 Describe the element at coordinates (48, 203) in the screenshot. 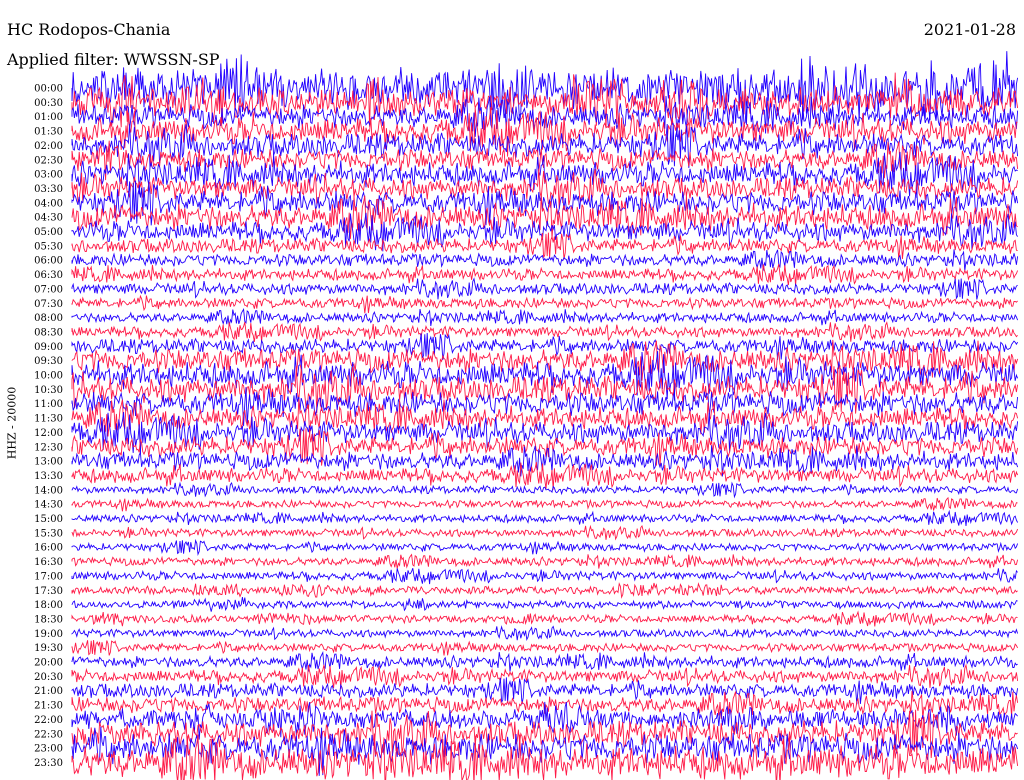

I see `time-tick-label: 04:00` at that location.